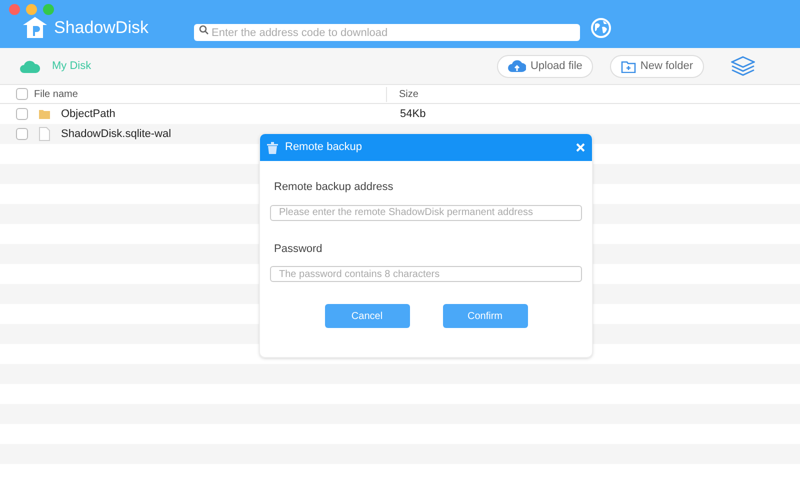  What do you see at coordinates (101, 28) in the screenshot?
I see `app-title: ShadowDisk` at bounding box center [101, 28].